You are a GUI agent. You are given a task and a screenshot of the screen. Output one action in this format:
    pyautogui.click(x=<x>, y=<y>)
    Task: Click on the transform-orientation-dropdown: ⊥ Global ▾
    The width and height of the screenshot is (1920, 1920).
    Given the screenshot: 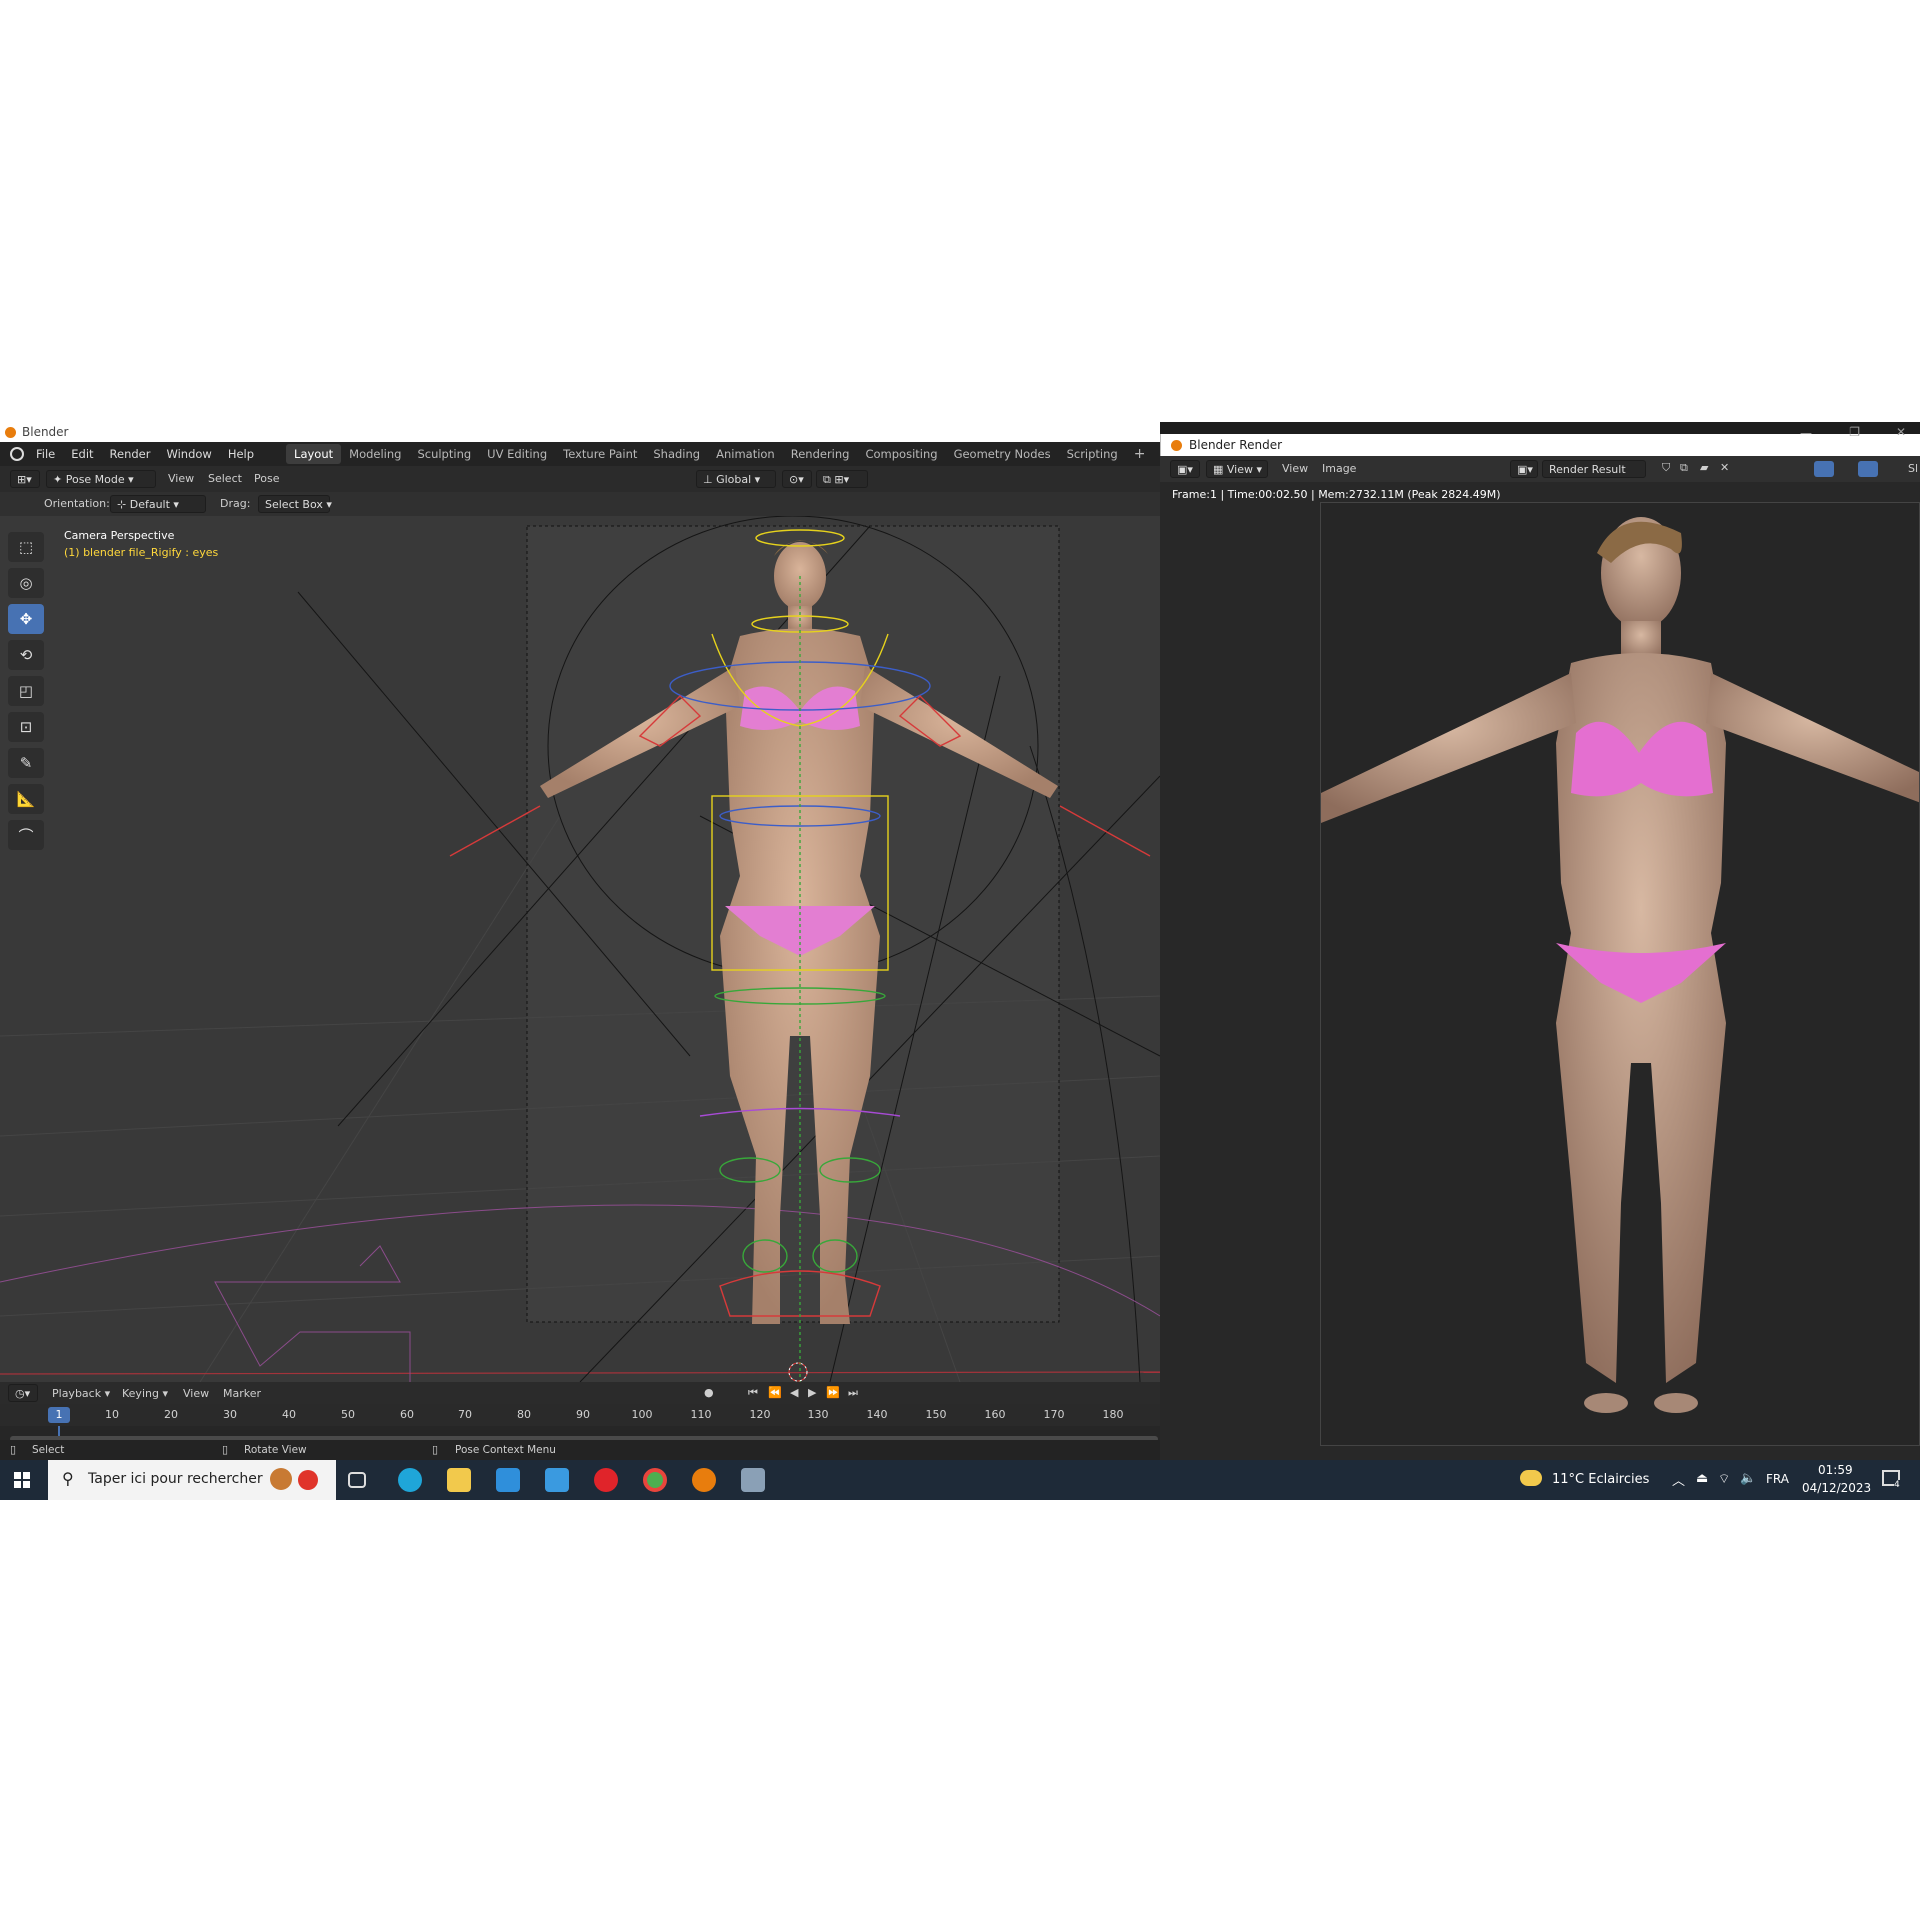 What is the action you would take?
    pyautogui.click(x=736, y=479)
    